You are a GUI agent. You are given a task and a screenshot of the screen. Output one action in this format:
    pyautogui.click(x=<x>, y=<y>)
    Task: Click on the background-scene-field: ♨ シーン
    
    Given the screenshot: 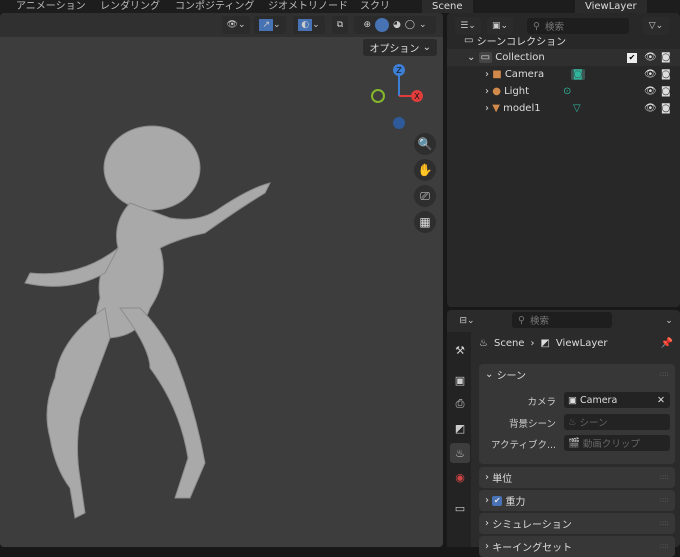 What is the action you would take?
    pyautogui.click(x=617, y=422)
    